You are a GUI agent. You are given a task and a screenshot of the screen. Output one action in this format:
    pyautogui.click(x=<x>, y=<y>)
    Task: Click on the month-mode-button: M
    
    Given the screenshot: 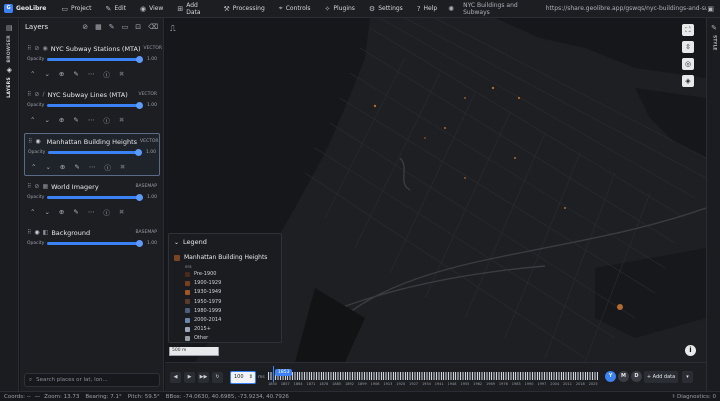 What is the action you would take?
    pyautogui.click(x=623, y=376)
    